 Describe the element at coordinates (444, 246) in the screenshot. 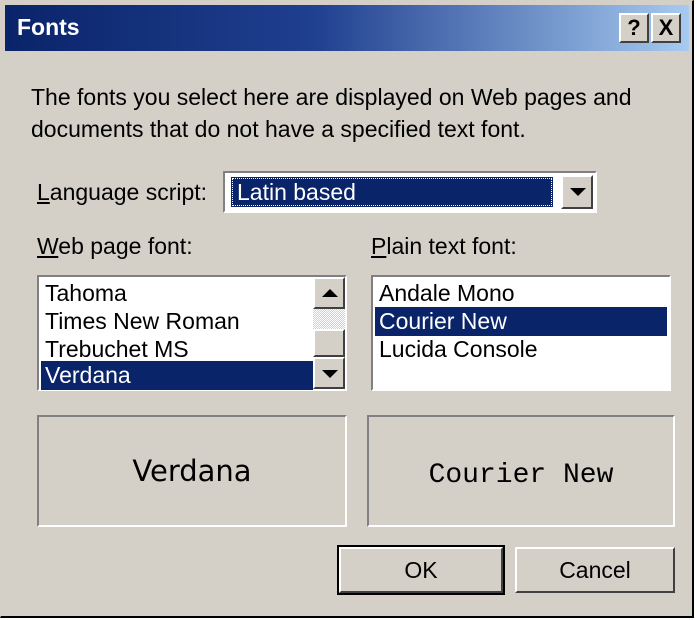

I see `plain-text-font-label: Plain text font:` at that location.